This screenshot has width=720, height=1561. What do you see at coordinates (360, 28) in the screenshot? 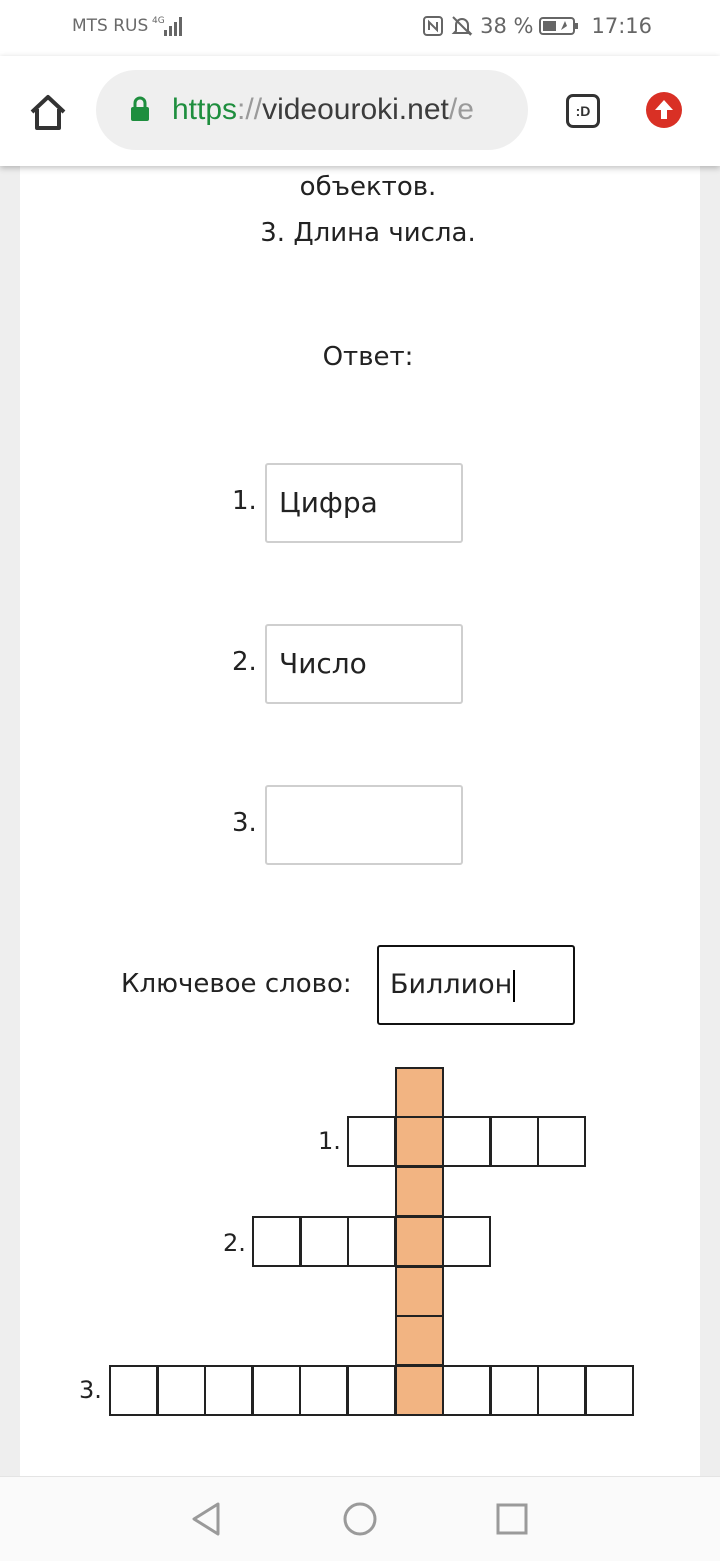
I see `status-bar: MTS RUS 4G 38 % 17:16` at bounding box center [360, 28].